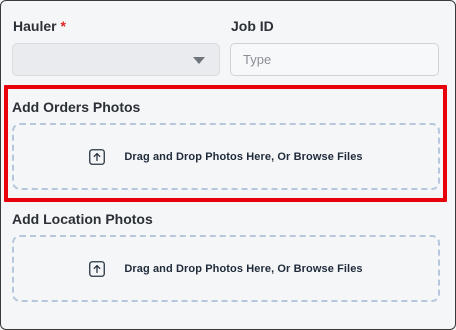 This screenshot has width=456, height=330. I want to click on hauler-label: Hauler *, so click(39, 26).